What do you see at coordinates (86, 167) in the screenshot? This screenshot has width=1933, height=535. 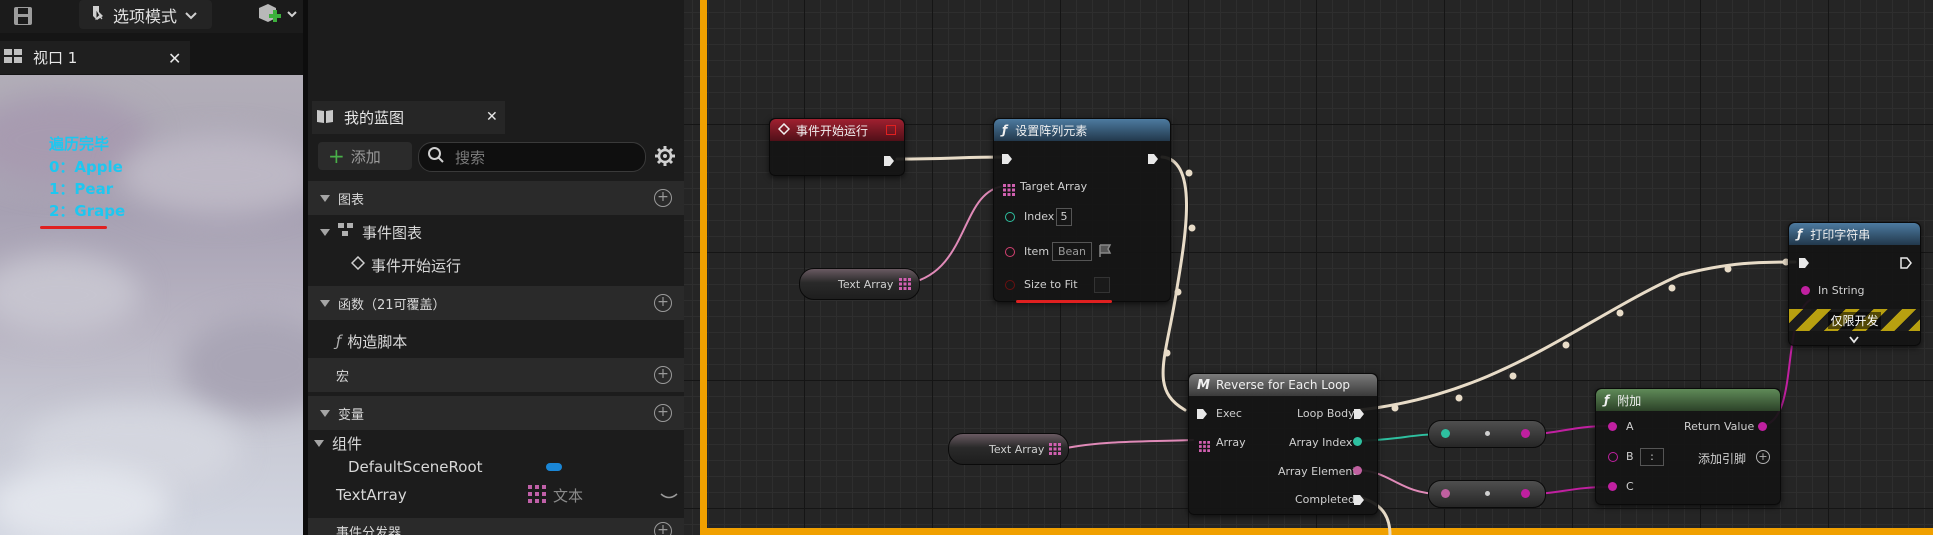 I see `log-line-1: 0：Apple` at bounding box center [86, 167].